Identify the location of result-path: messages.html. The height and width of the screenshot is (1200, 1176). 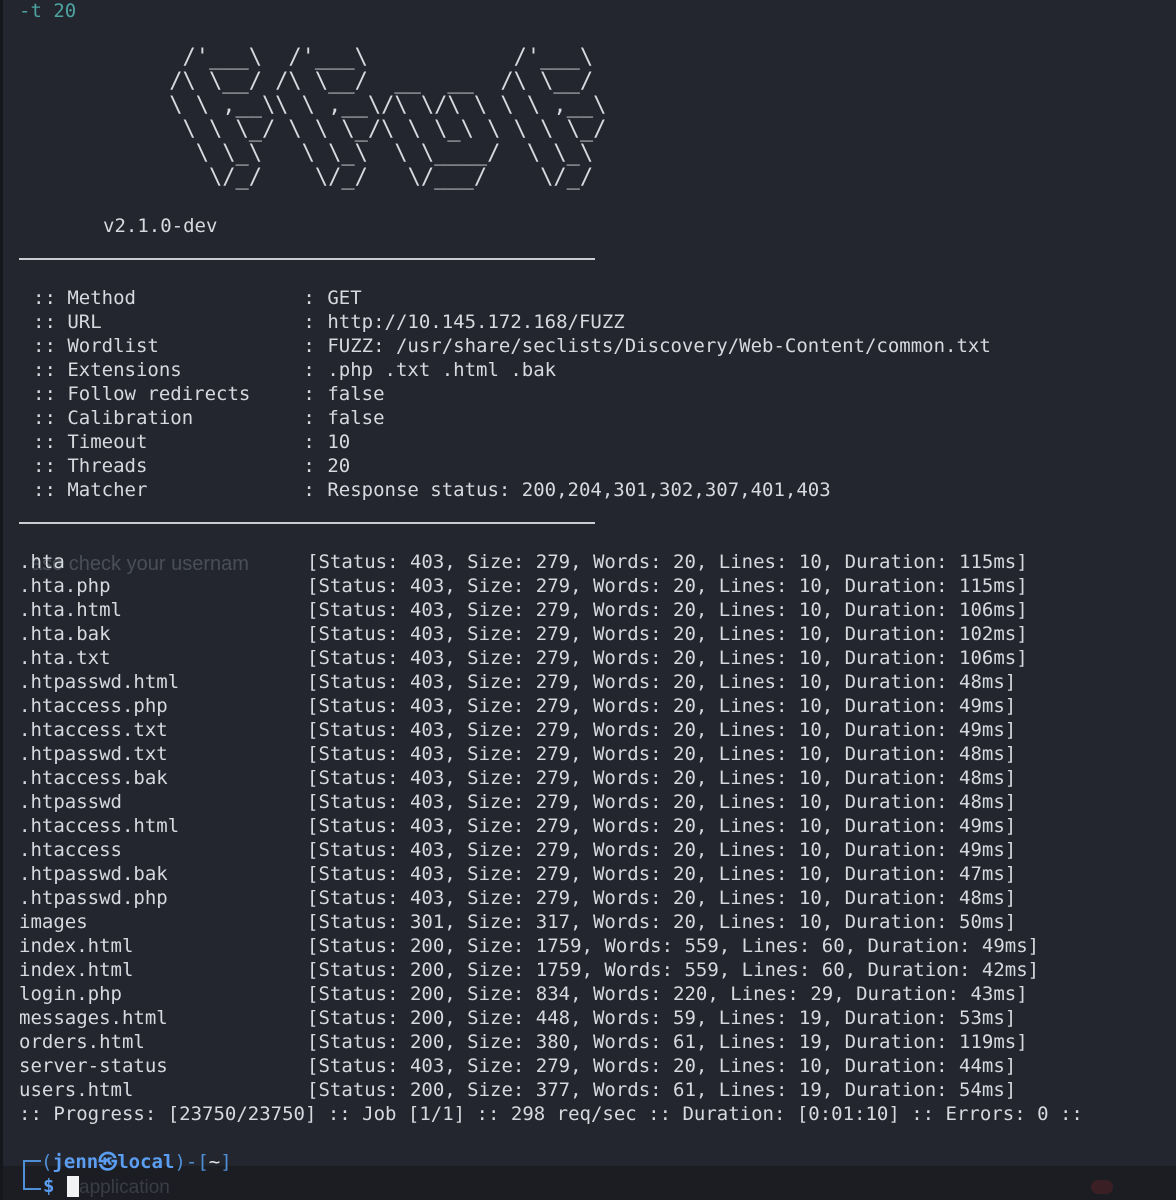
(93, 1018).